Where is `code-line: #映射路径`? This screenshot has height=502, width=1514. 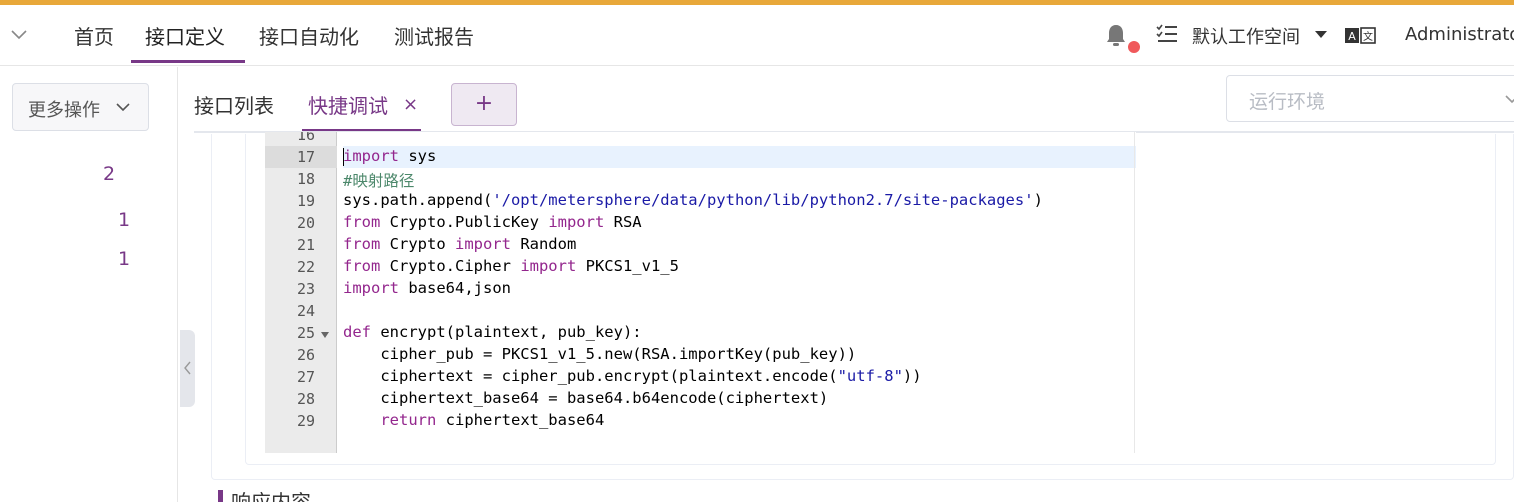
code-line: #映射路径 is located at coordinates (379, 181).